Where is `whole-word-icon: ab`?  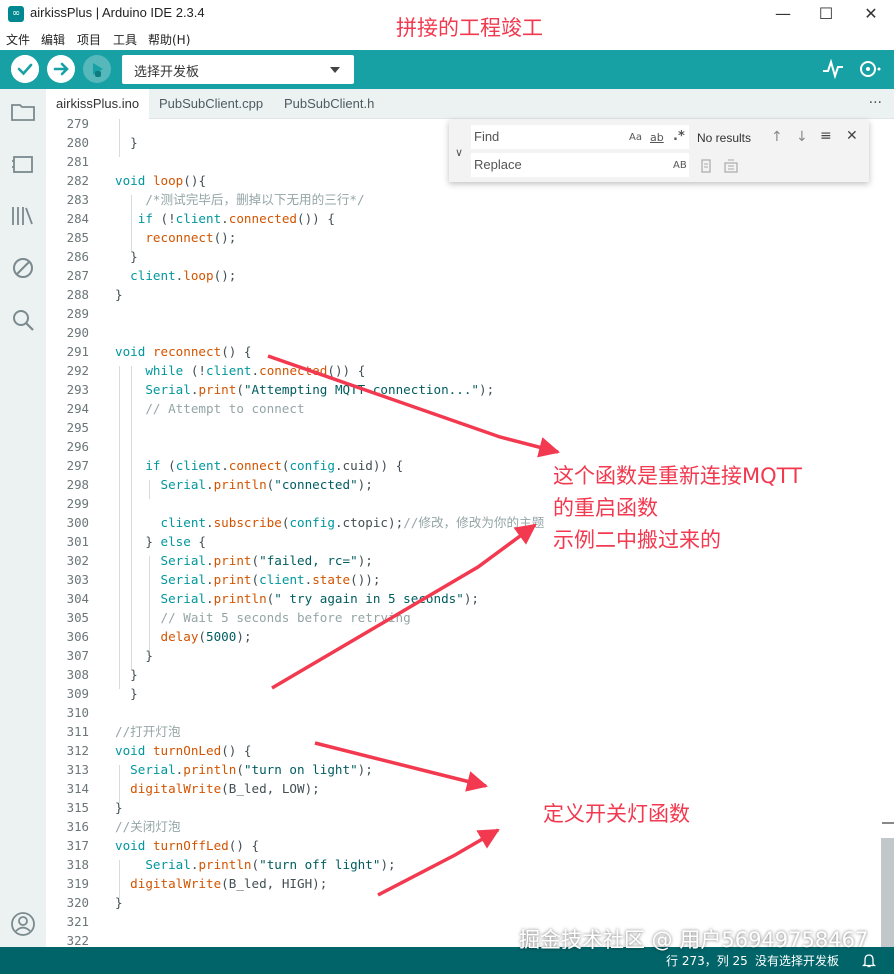
whole-word-icon: ab is located at coordinates (657, 137).